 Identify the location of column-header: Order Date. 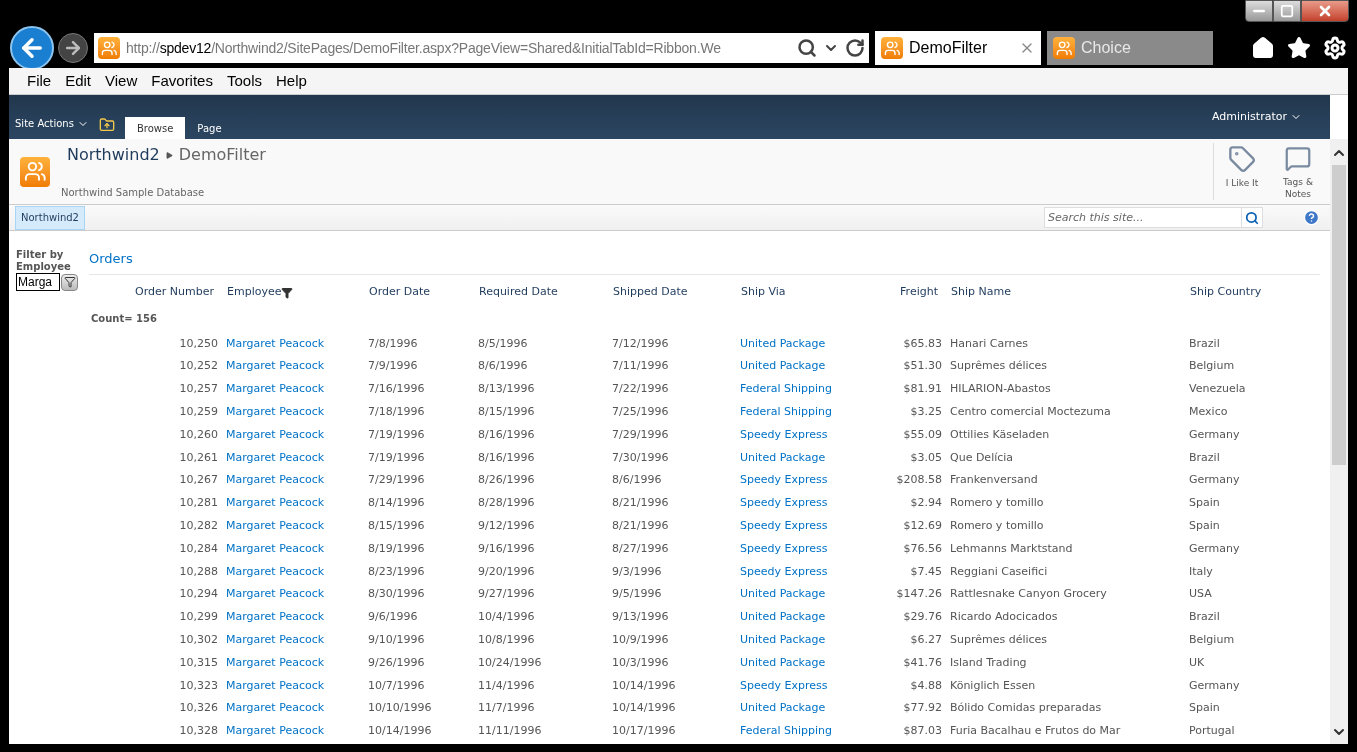
(400, 292).